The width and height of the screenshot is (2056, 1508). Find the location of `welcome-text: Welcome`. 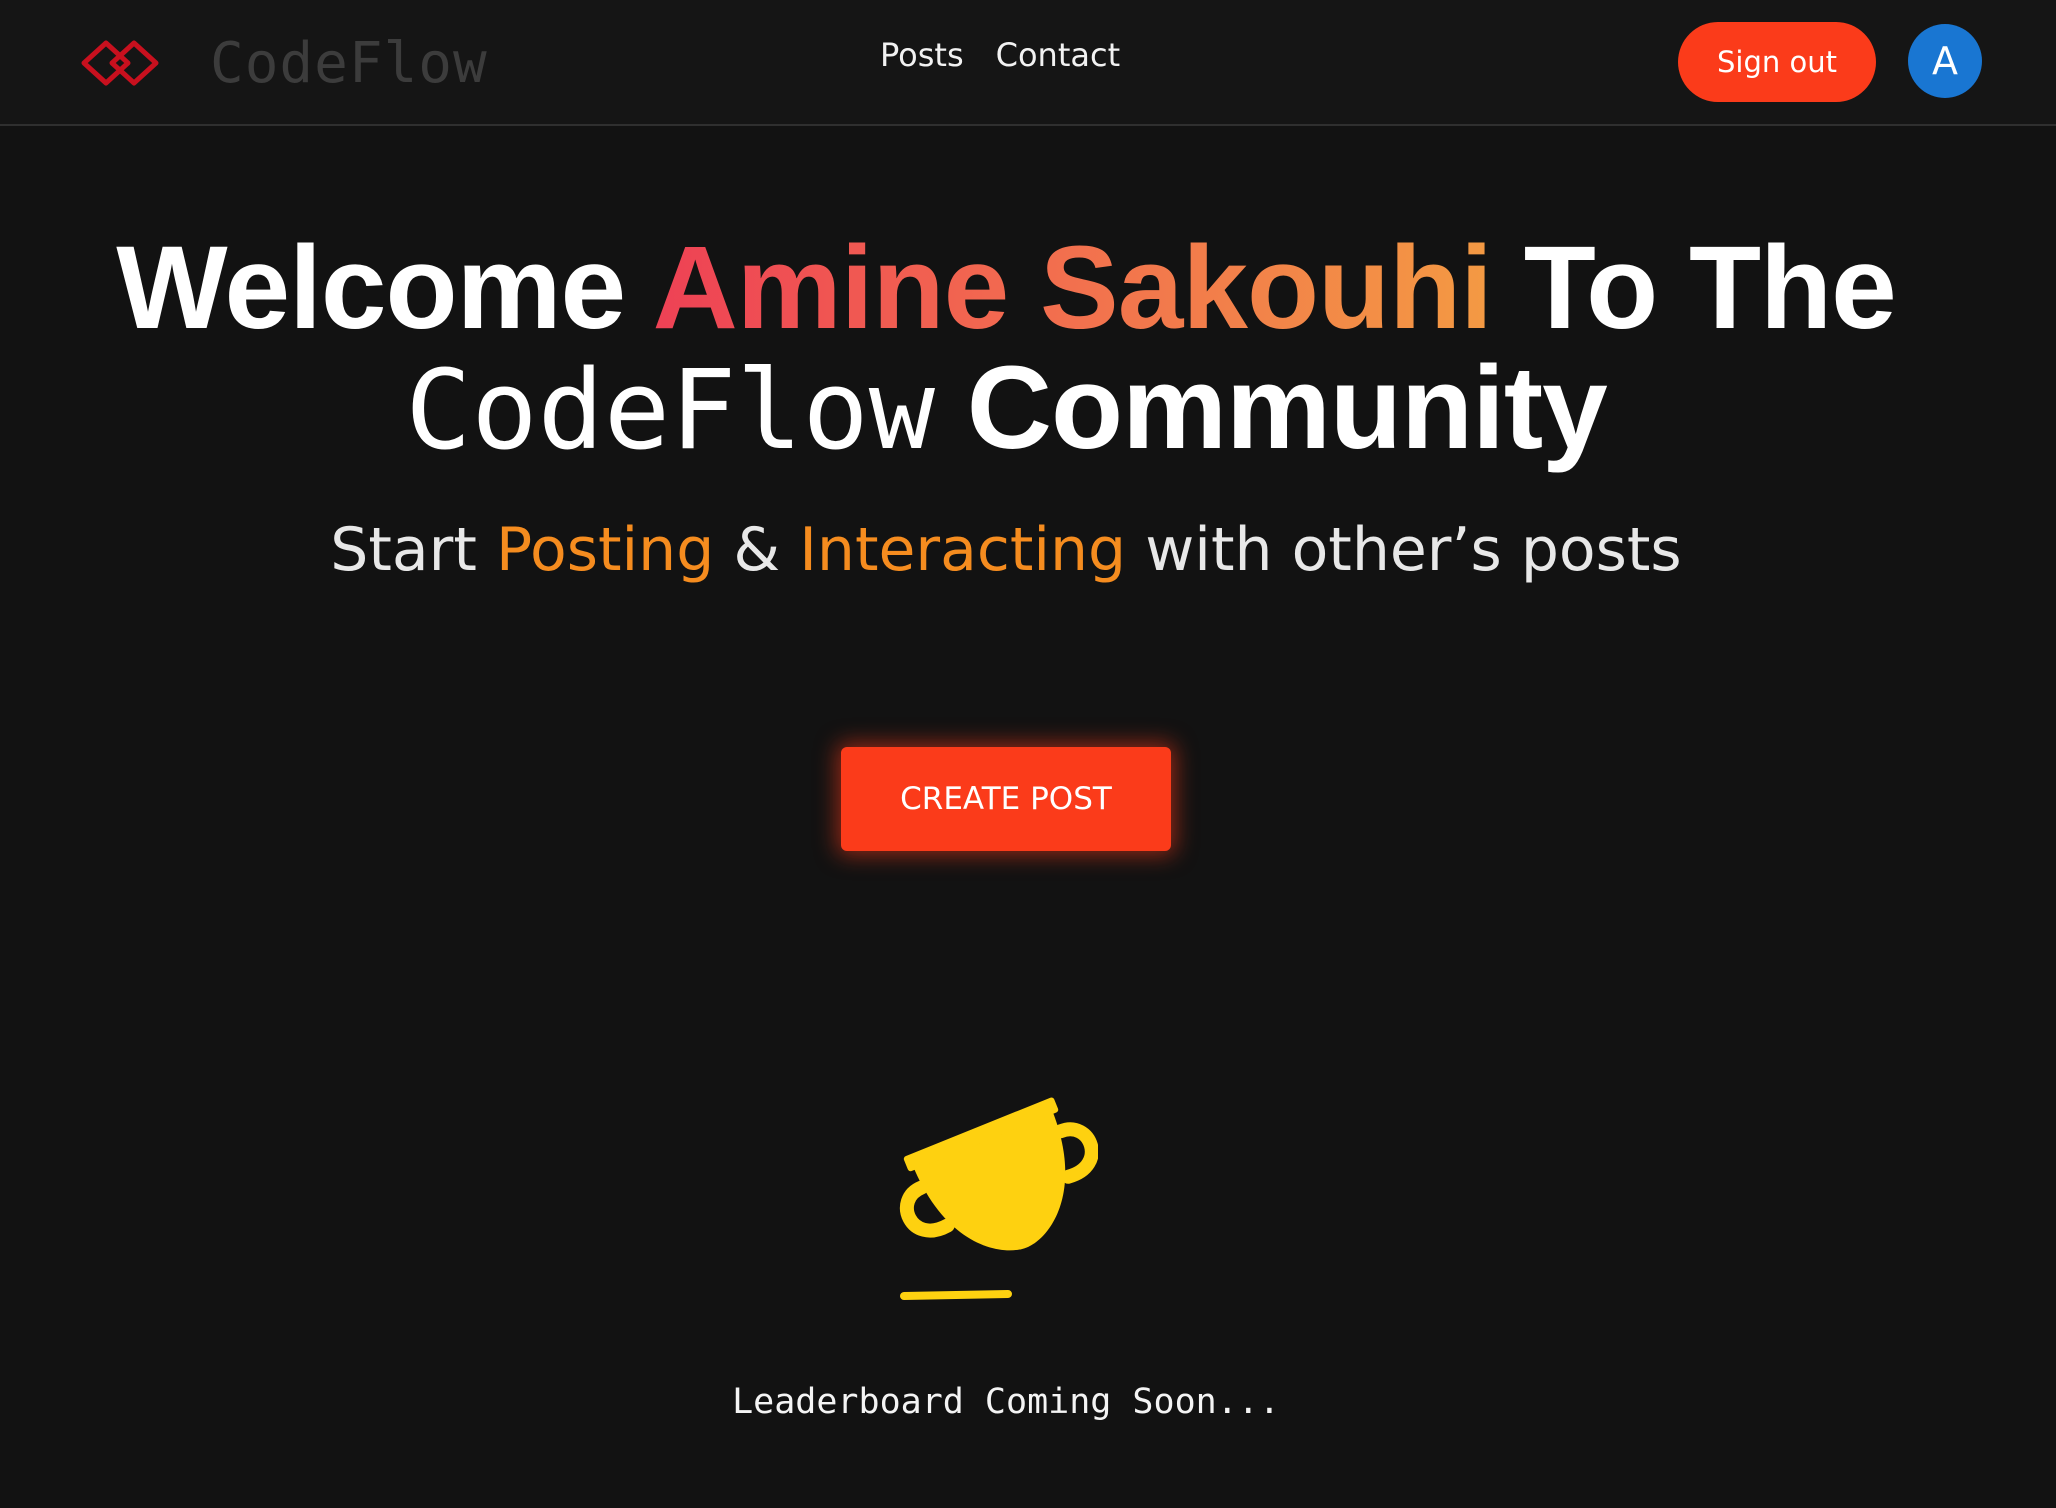

welcome-text: Welcome is located at coordinates (371, 288).